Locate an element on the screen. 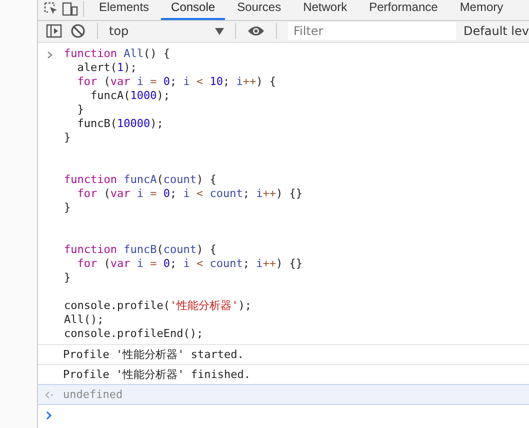  return-arrow-icon is located at coordinates (49, 394).